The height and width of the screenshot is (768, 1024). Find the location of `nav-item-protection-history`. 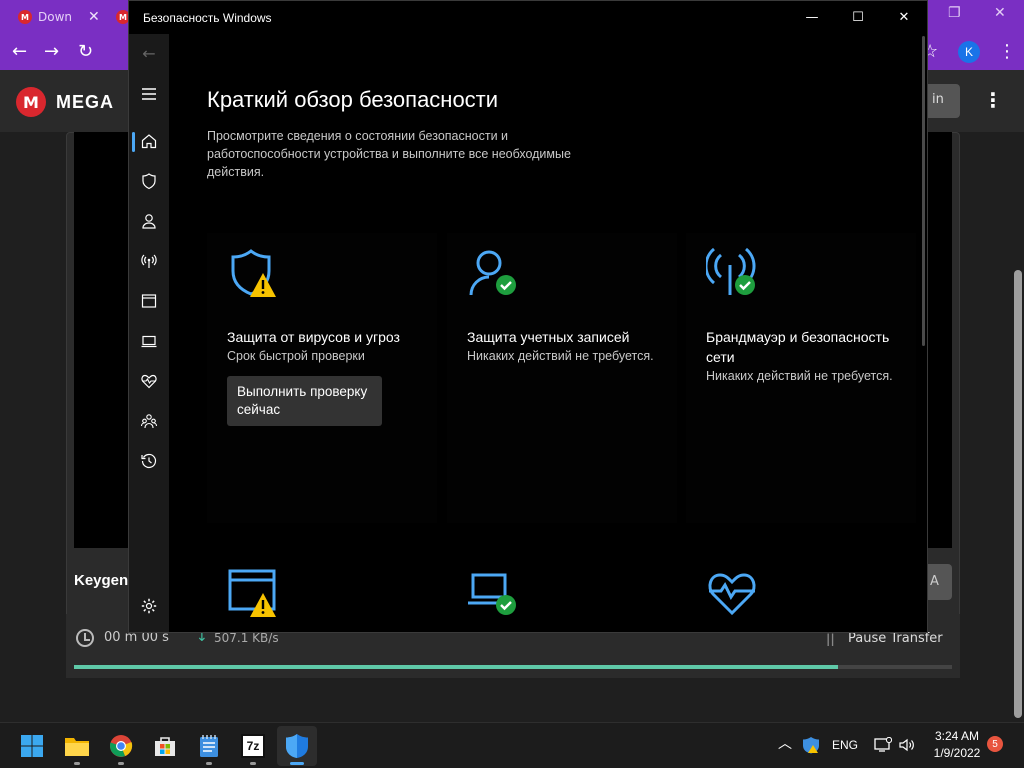

nav-item-protection-history is located at coordinates (149, 461).